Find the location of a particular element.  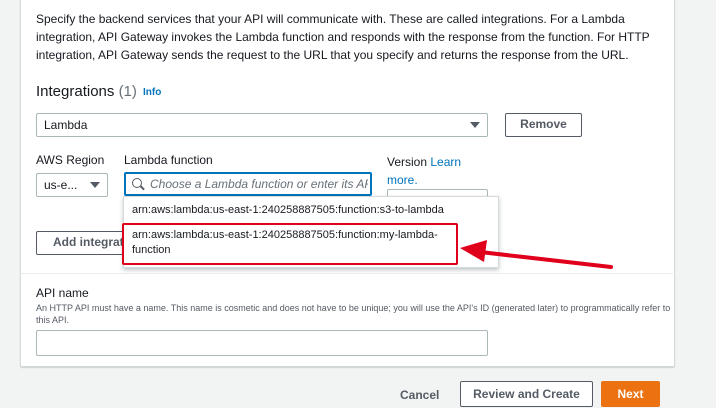

api-name-input is located at coordinates (262, 343).